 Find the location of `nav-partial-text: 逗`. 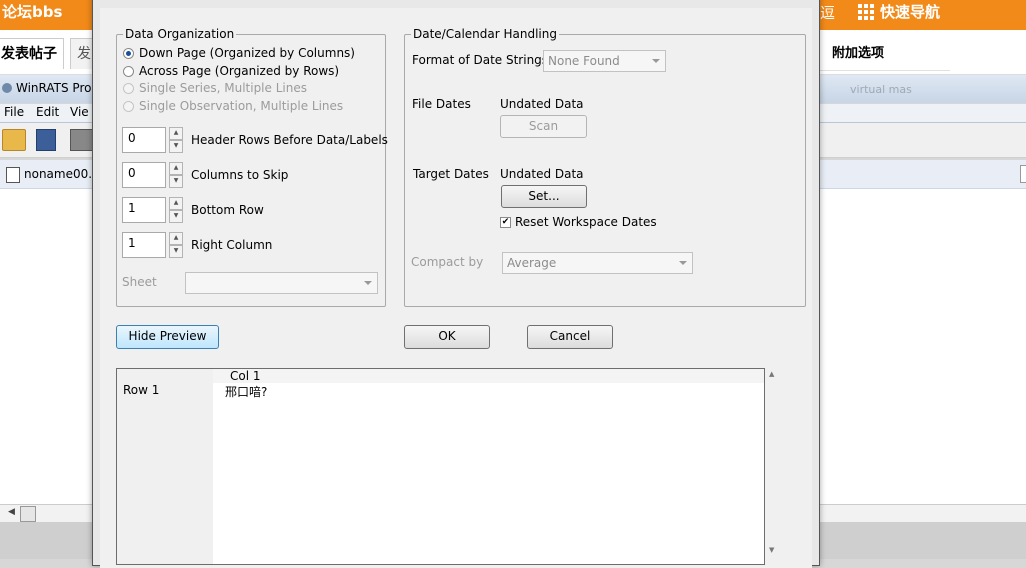

nav-partial-text: 逗 is located at coordinates (828, 13).